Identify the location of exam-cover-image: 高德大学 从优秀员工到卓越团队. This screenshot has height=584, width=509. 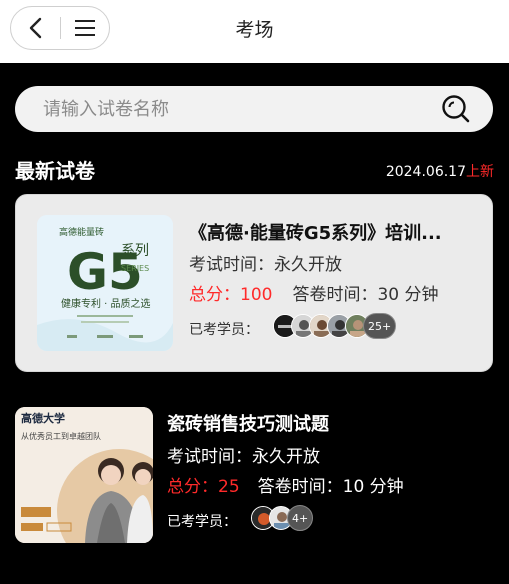
(84, 475).